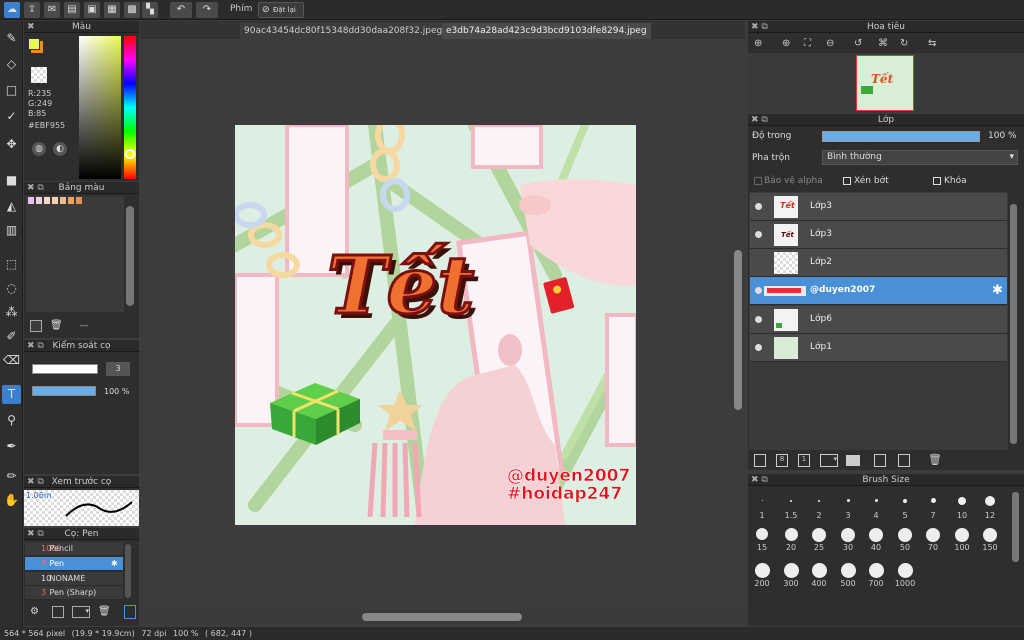  What do you see at coordinates (847, 181) in the screenshot?
I see `clipping-checkbox` at bounding box center [847, 181].